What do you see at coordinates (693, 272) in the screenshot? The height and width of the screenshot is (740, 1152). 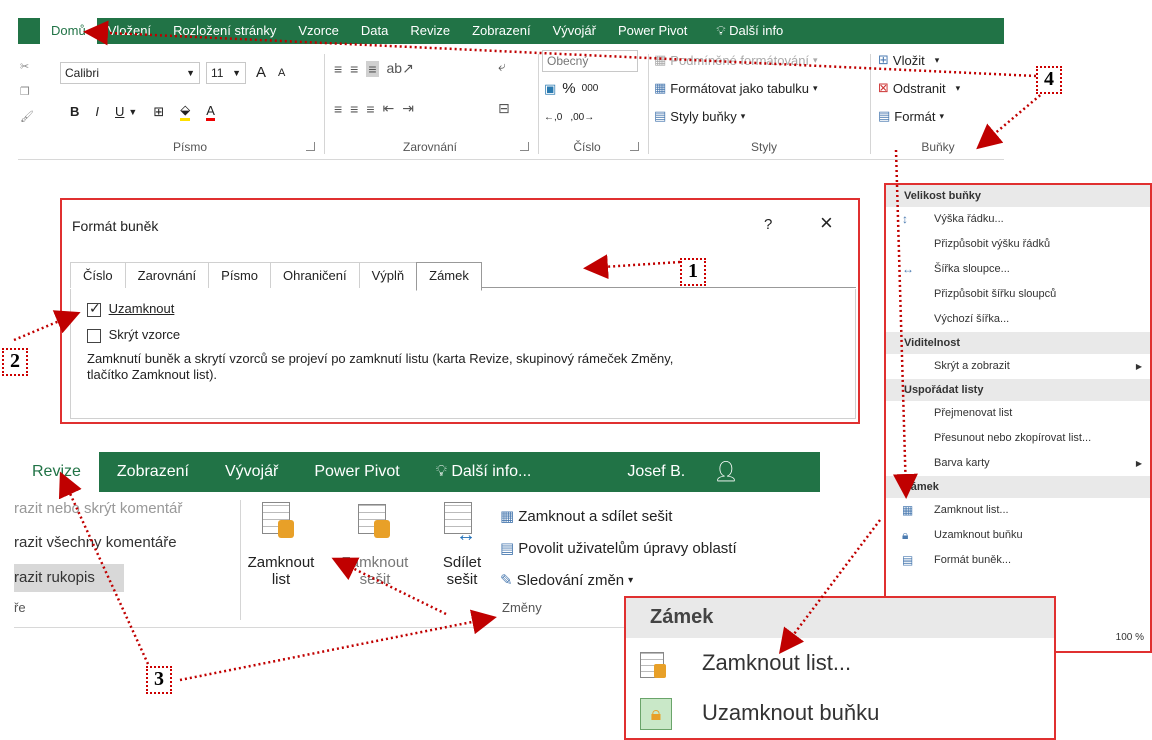 I see `marker-1: 1` at bounding box center [693, 272].